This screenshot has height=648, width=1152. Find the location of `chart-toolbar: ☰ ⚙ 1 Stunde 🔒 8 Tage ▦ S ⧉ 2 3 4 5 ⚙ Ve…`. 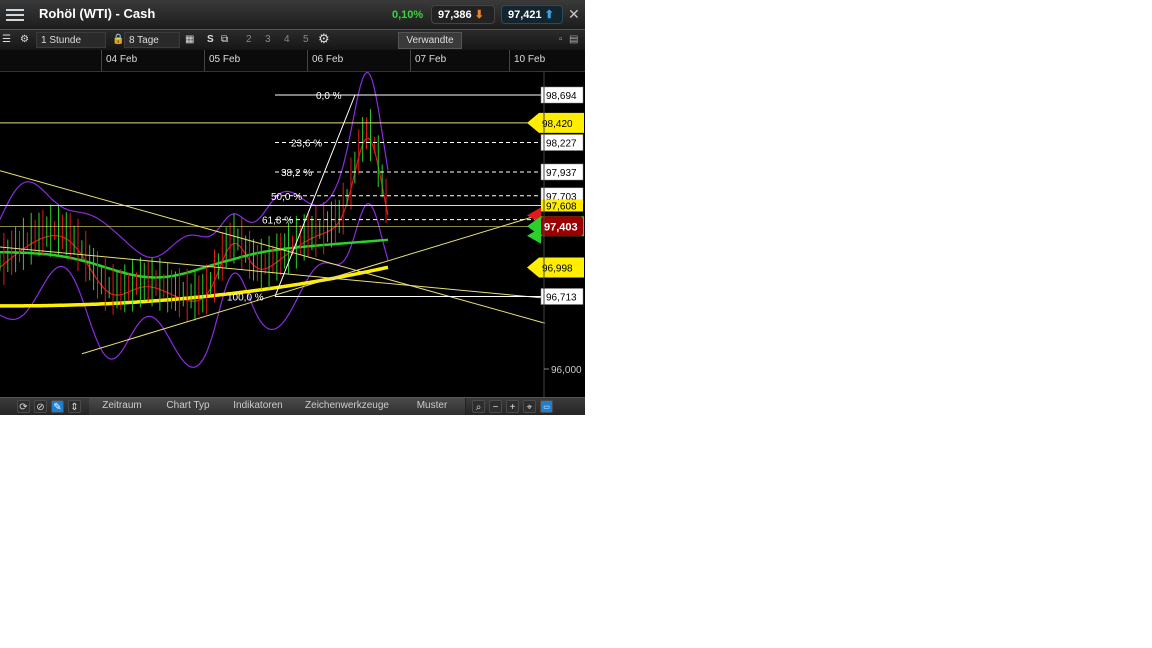

chart-toolbar: ☰ ⚙ 1 Stunde 🔒 8 Tage ▦ S ⧉ 2 3 4 5 ⚙ Ve… is located at coordinates (292, 40).